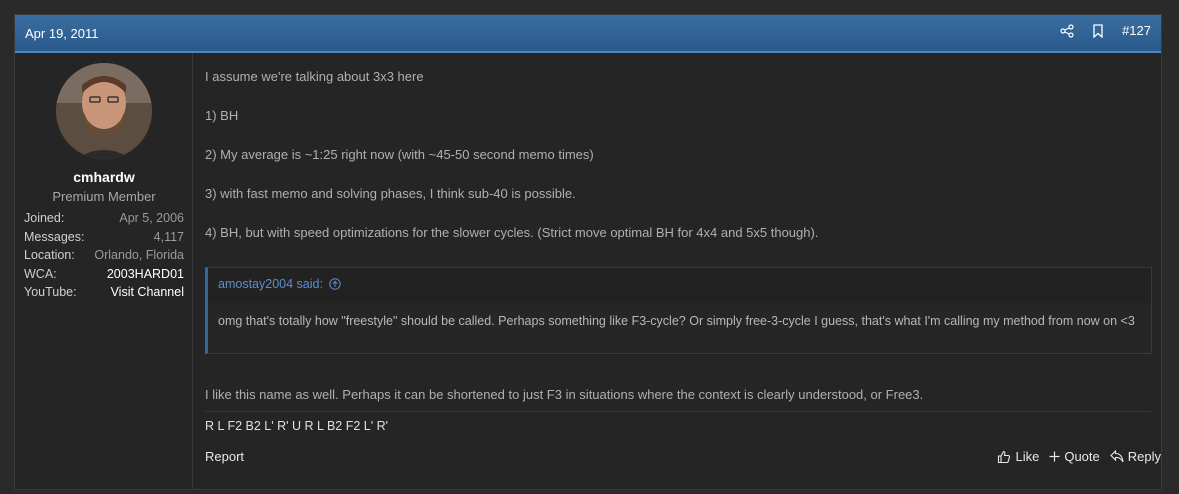 The image size is (1179, 494). Describe the element at coordinates (104, 177) in the screenshot. I see `username: cmhardw` at that location.